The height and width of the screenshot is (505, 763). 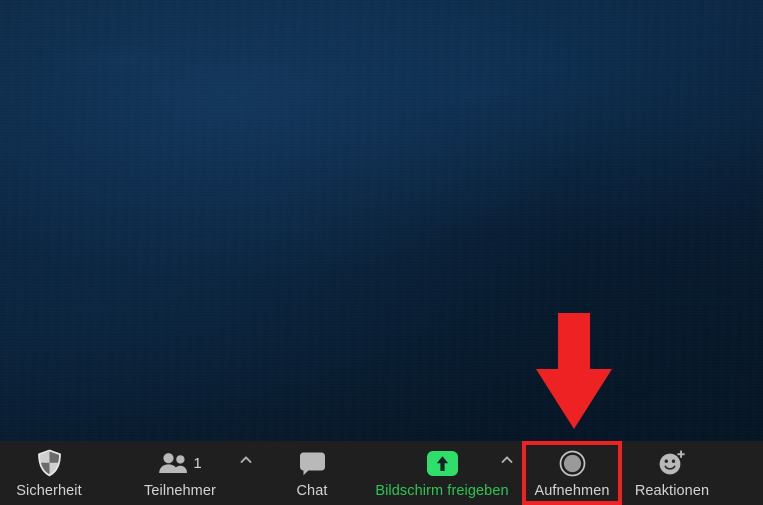 I want to click on share-screen-chip, so click(x=442, y=463).